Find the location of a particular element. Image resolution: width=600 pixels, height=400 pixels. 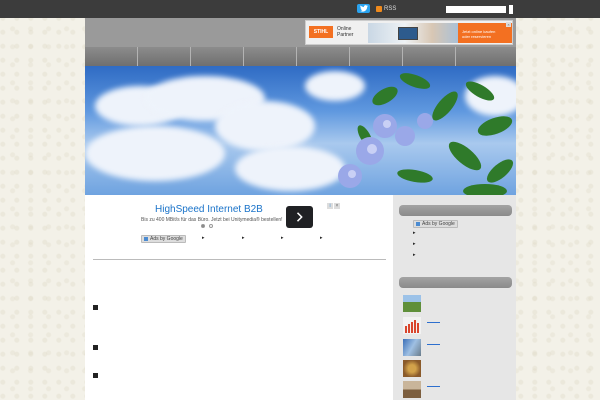

main-nav is located at coordinates (300, 56).